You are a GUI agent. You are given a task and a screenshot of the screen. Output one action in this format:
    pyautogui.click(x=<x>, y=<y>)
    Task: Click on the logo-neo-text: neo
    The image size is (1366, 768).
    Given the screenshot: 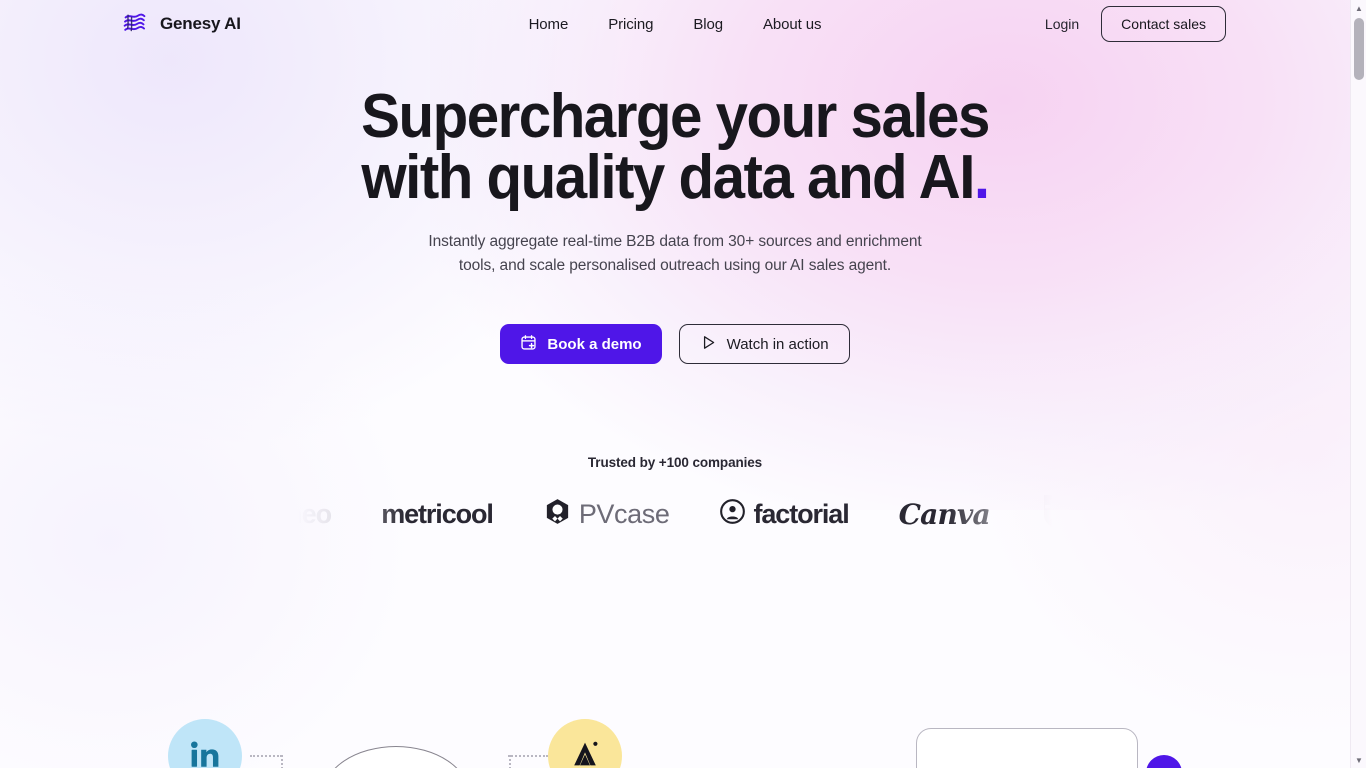 What is the action you would take?
    pyautogui.click(x=309, y=513)
    